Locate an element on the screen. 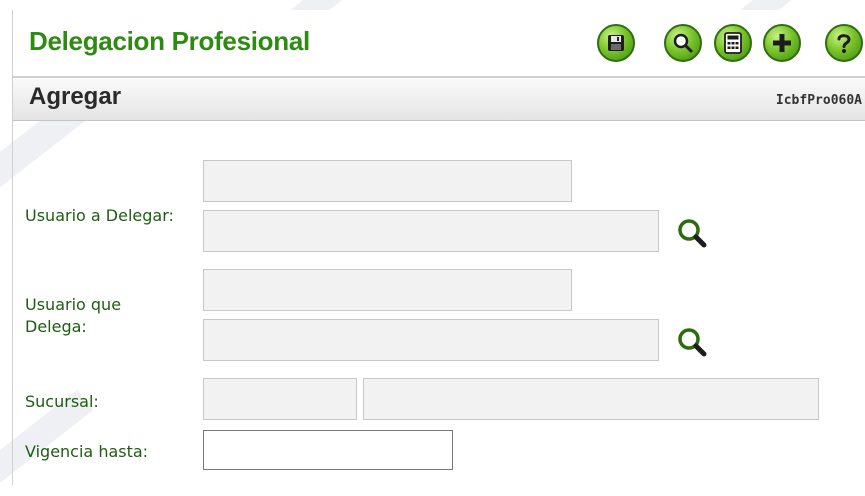 This screenshot has height=496, width=865. help-button is located at coordinates (844, 43).